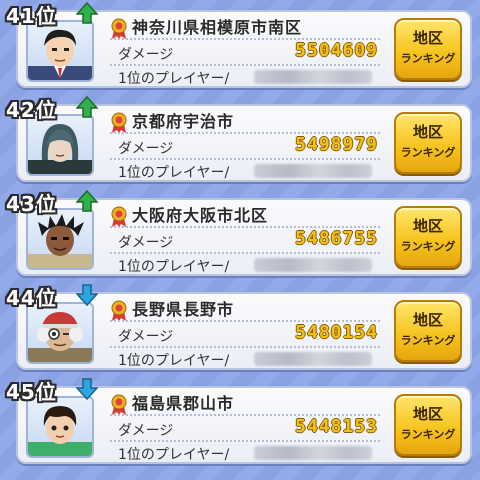 The width and height of the screenshot is (480, 480). I want to click on rank-number: 44位, so click(31, 298).